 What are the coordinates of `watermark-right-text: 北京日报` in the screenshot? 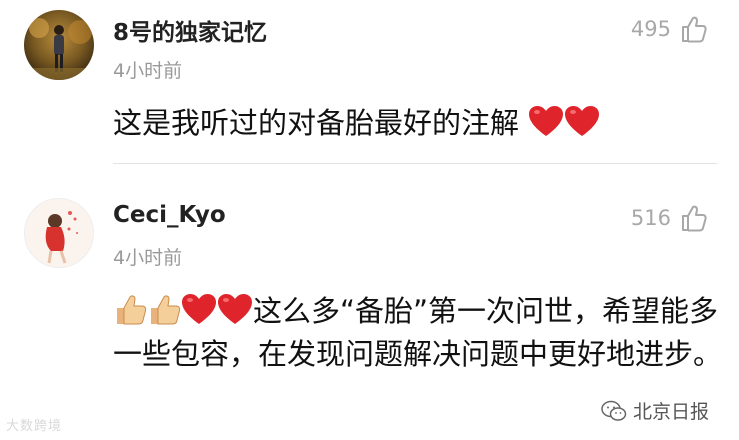 It's located at (670, 412).